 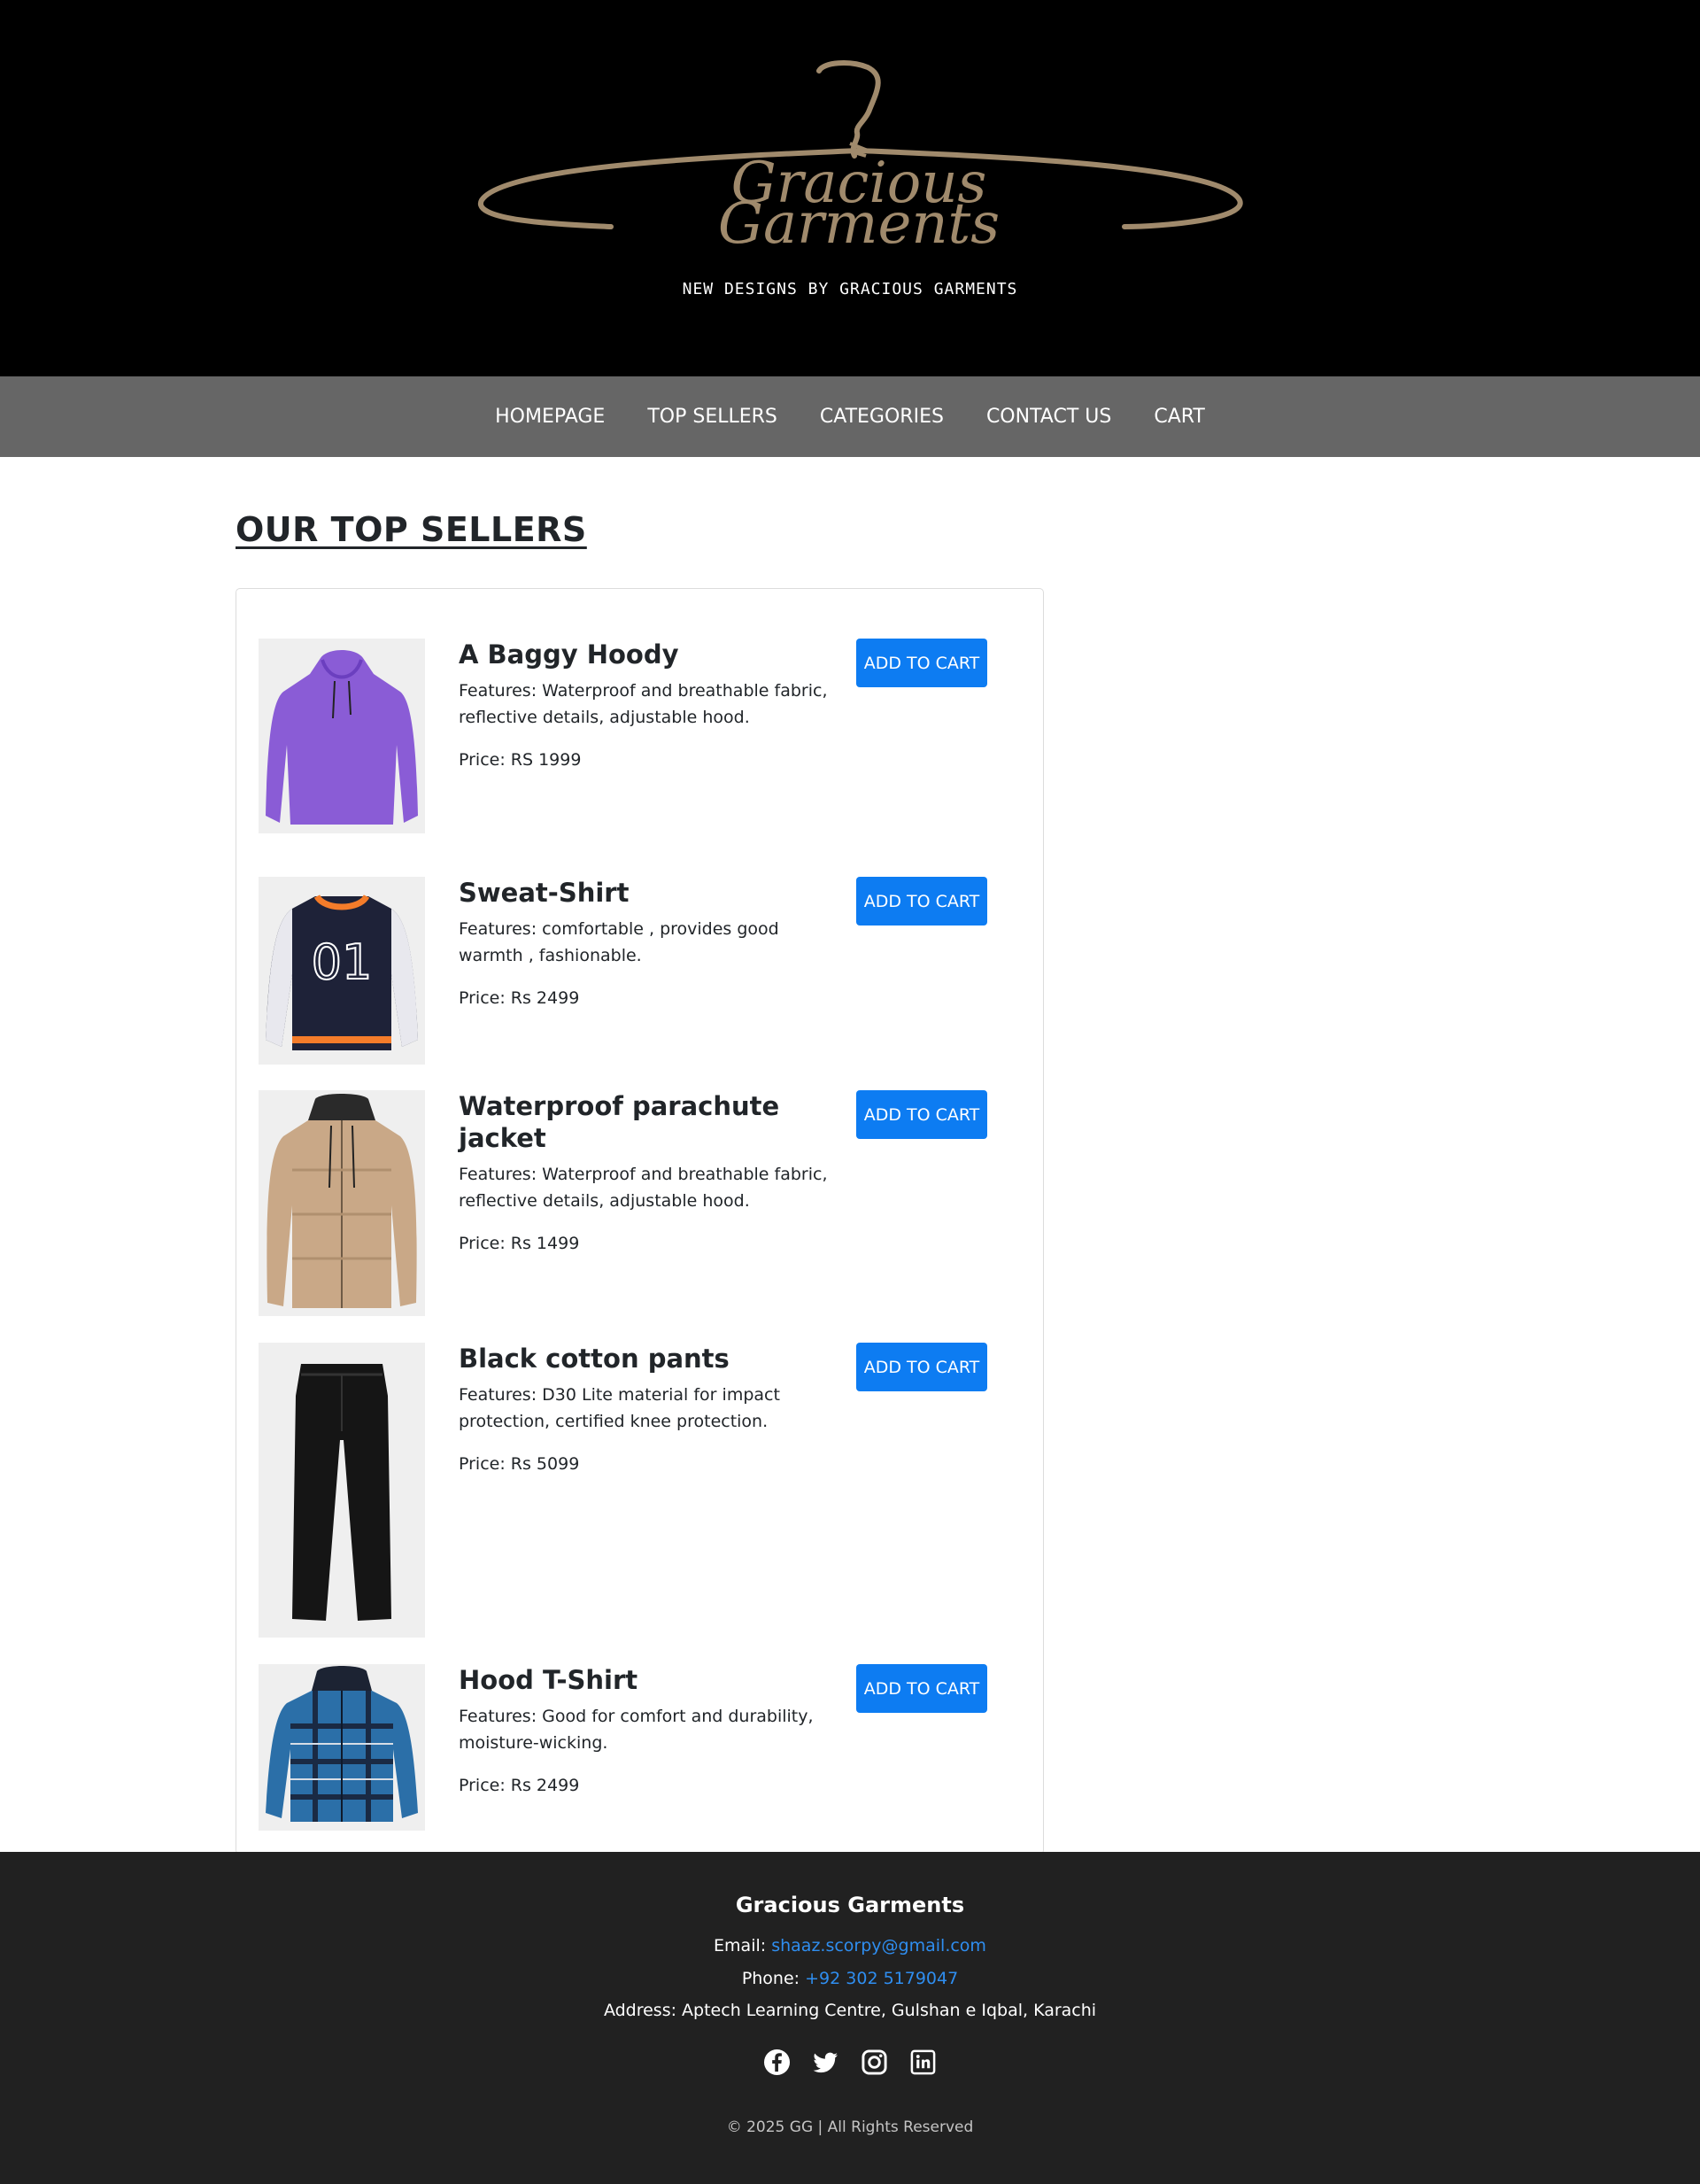 I want to click on hanger-logo-icon: Gracious Garments, so click(x=860, y=156).